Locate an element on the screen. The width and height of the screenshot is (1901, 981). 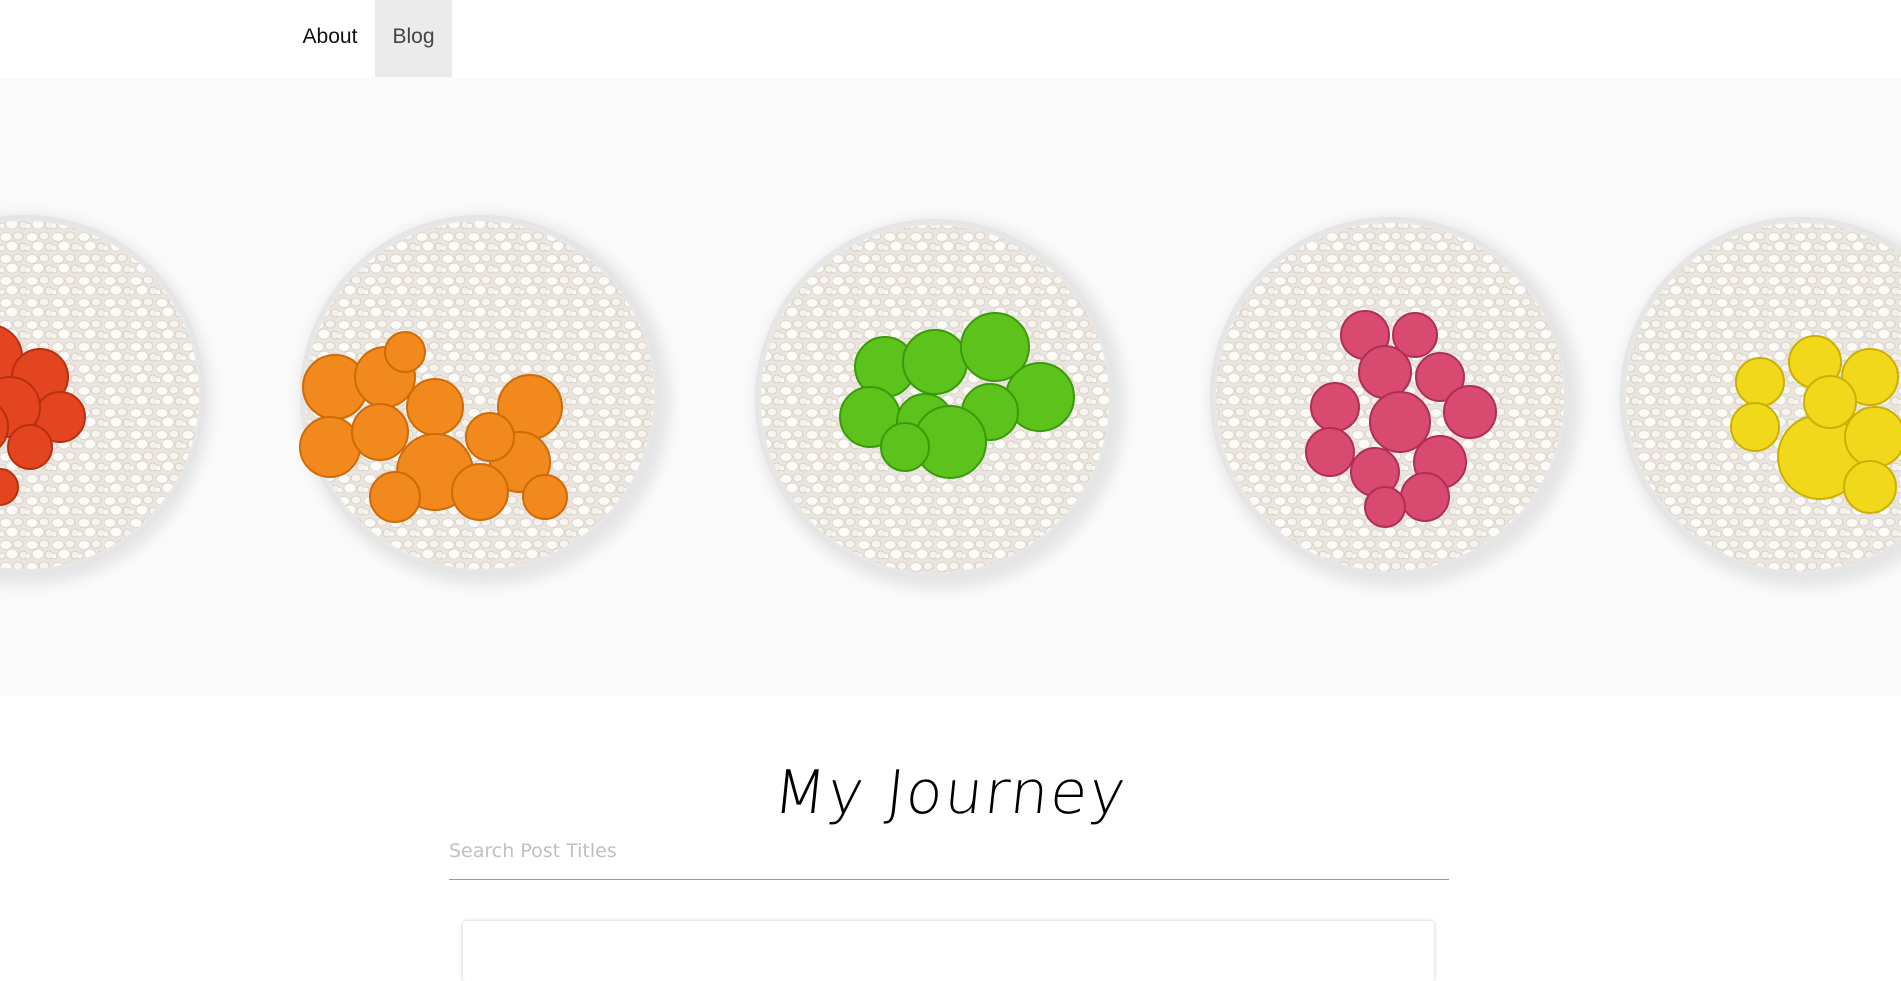
pot-green-cactus is located at coordinates (940, 404).